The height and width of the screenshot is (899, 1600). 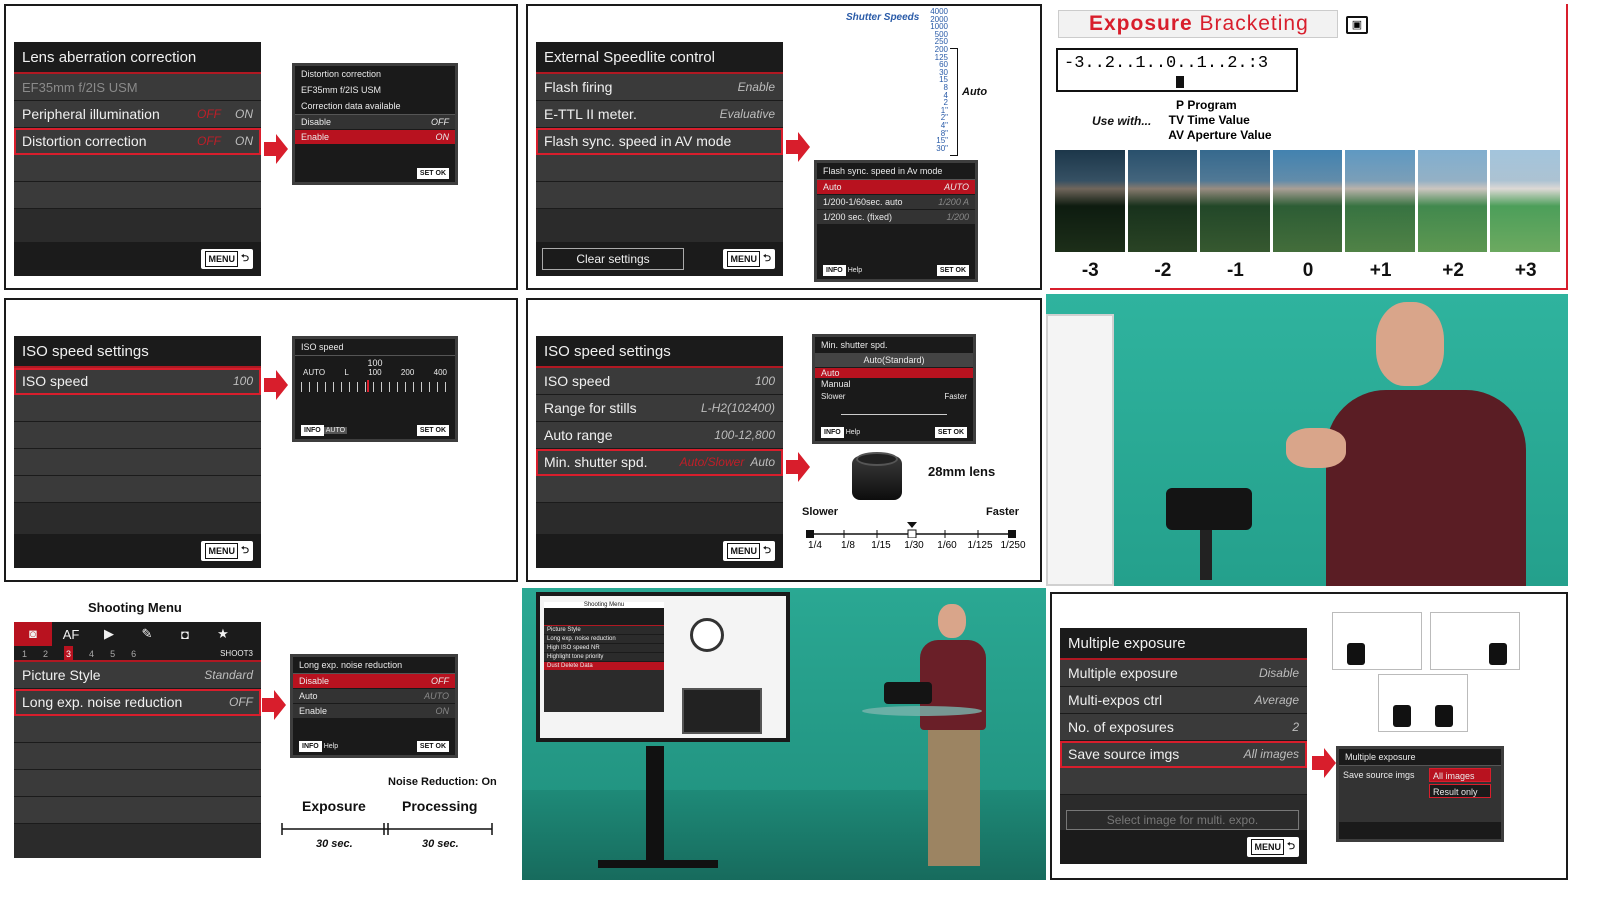 I want to click on menu-item-range: Range for stills L-H2(102400), so click(x=659, y=408).